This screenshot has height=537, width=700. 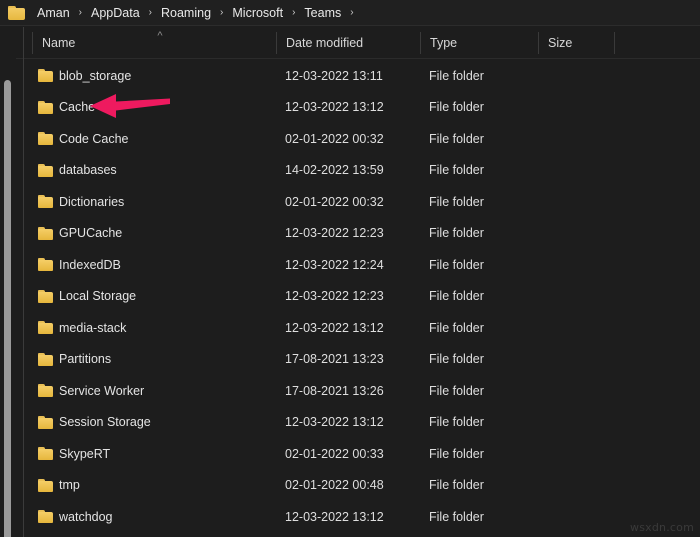 I want to click on file-name: Cache, so click(x=77, y=107).